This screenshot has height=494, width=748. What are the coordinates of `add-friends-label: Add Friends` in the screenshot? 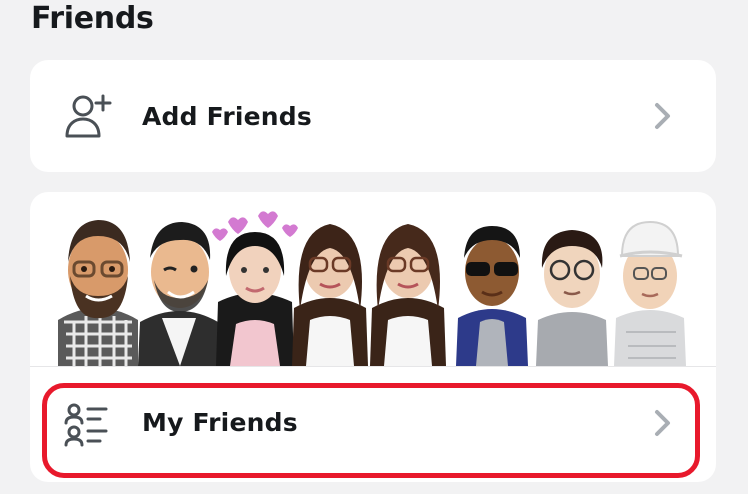 It's located at (227, 116).